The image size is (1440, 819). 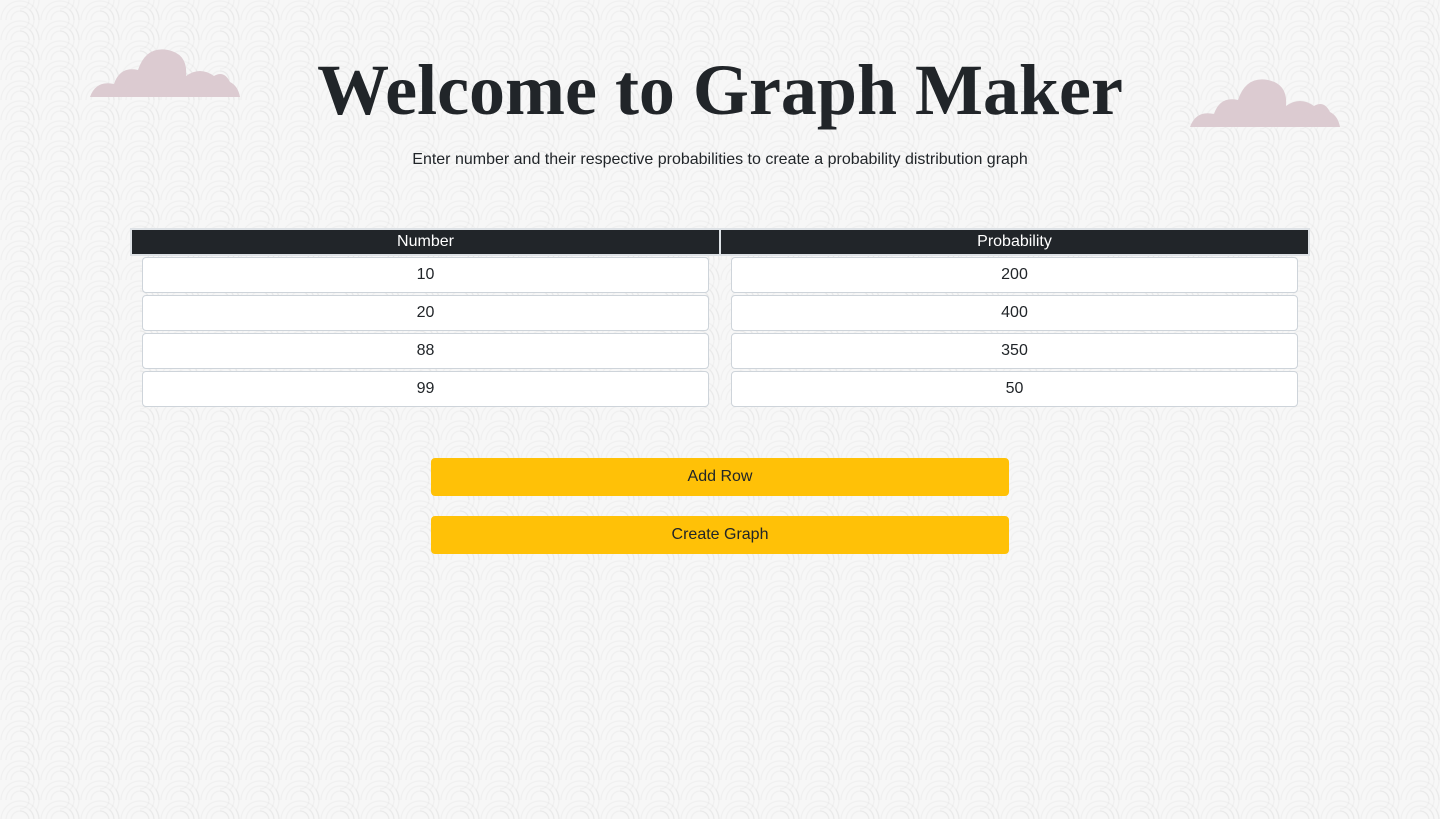 I want to click on column-header-number: Number, so click(x=425, y=242).